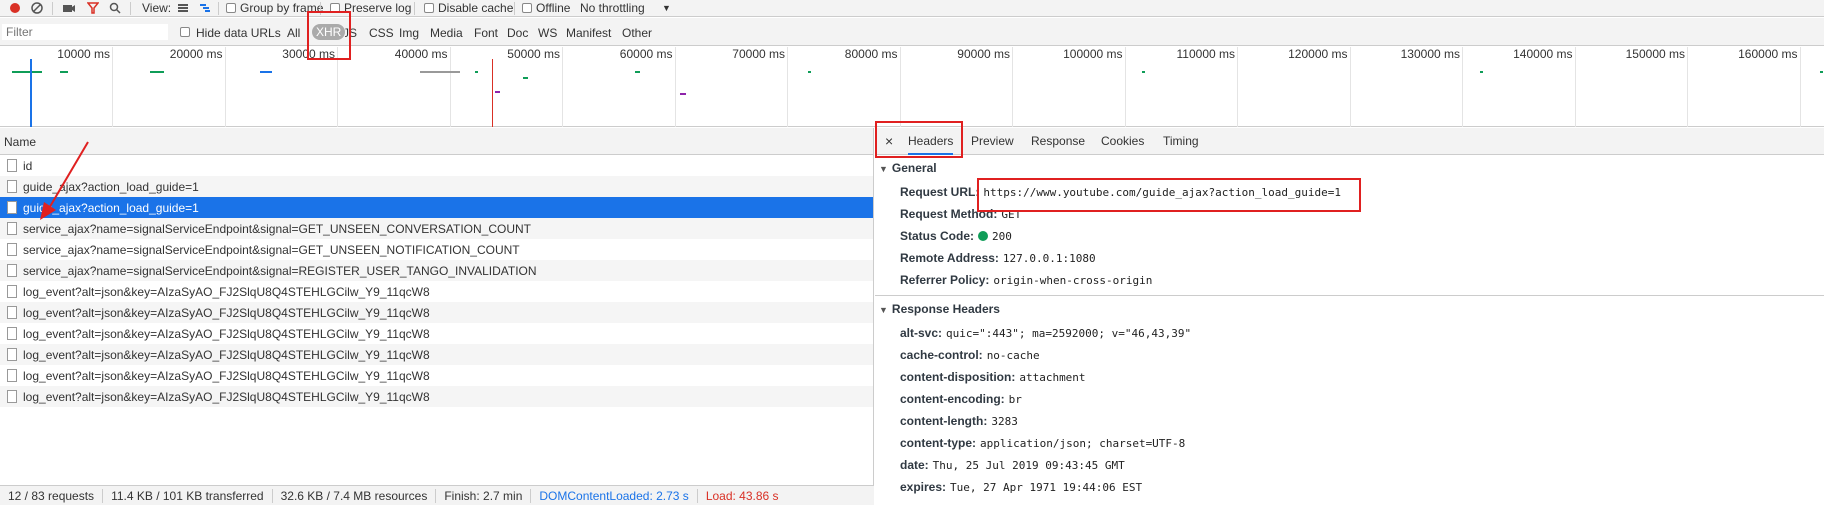 This screenshot has width=1824, height=505. What do you see at coordinates (1349, 399) in the screenshot?
I see `response-header-row: content-encoding: br` at bounding box center [1349, 399].